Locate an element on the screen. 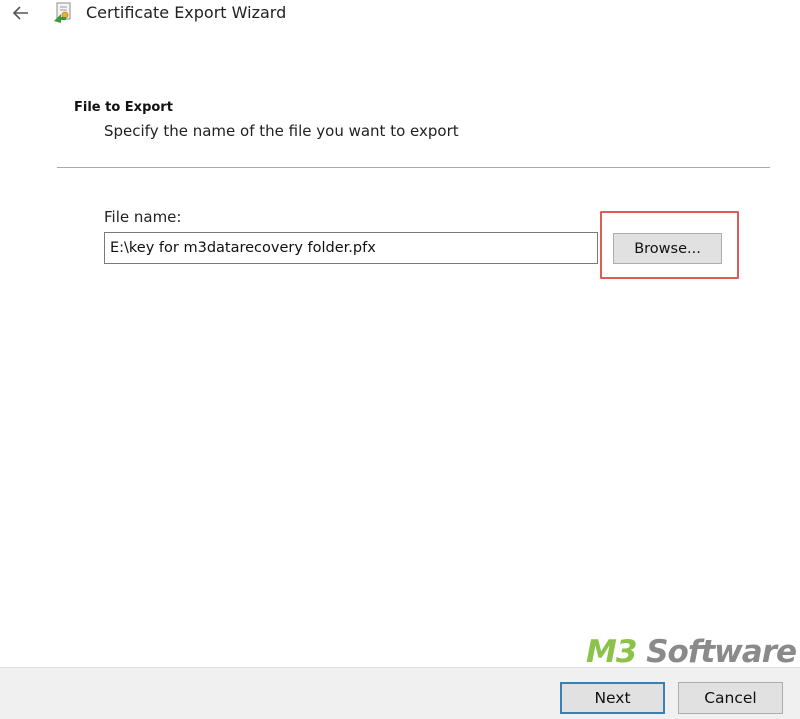  header-divider is located at coordinates (413, 167).